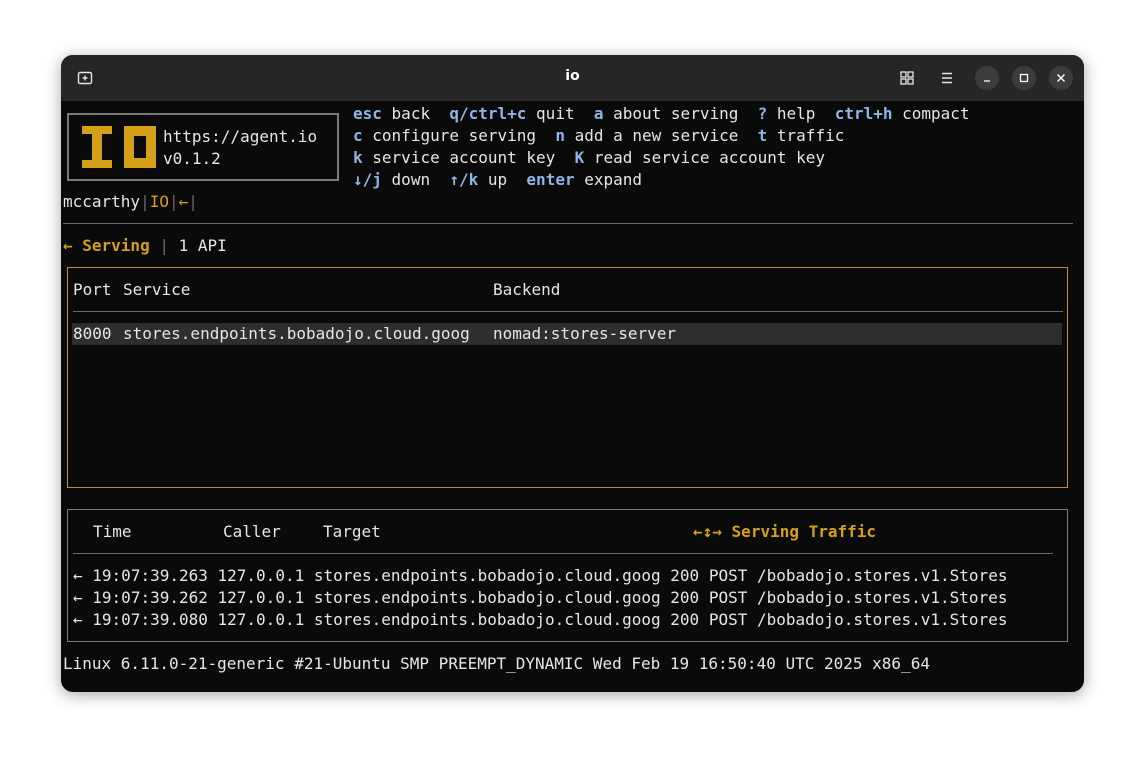  Describe the element at coordinates (563, 553) in the screenshot. I see `traffic-header-divider` at that location.